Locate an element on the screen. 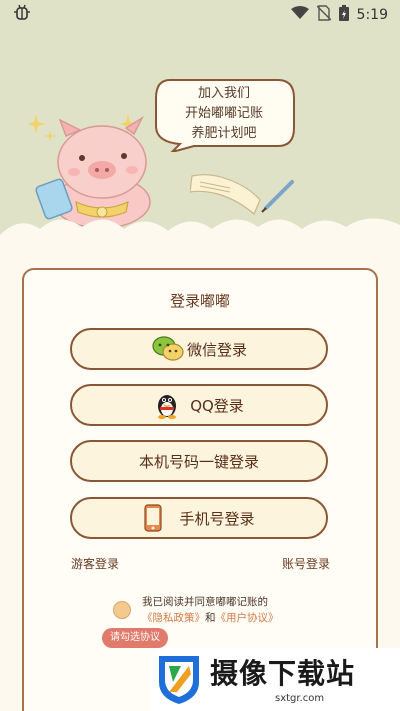 The image size is (400, 711). bubble-text: 加入我们 开始嘟嘟记账 养肥计划吧 is located at coordinates (224, 114).